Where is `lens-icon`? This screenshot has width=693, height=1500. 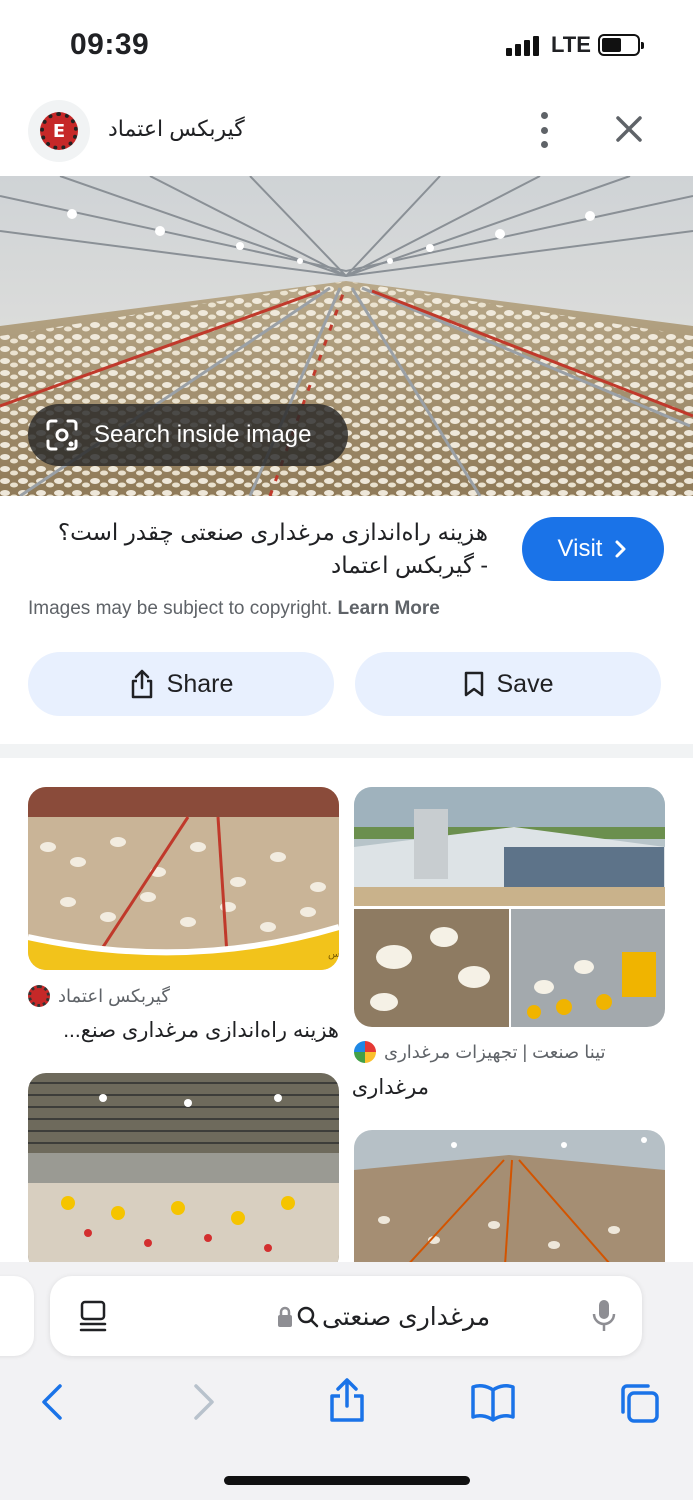
lens-icon is located at coordinates (62, 435).